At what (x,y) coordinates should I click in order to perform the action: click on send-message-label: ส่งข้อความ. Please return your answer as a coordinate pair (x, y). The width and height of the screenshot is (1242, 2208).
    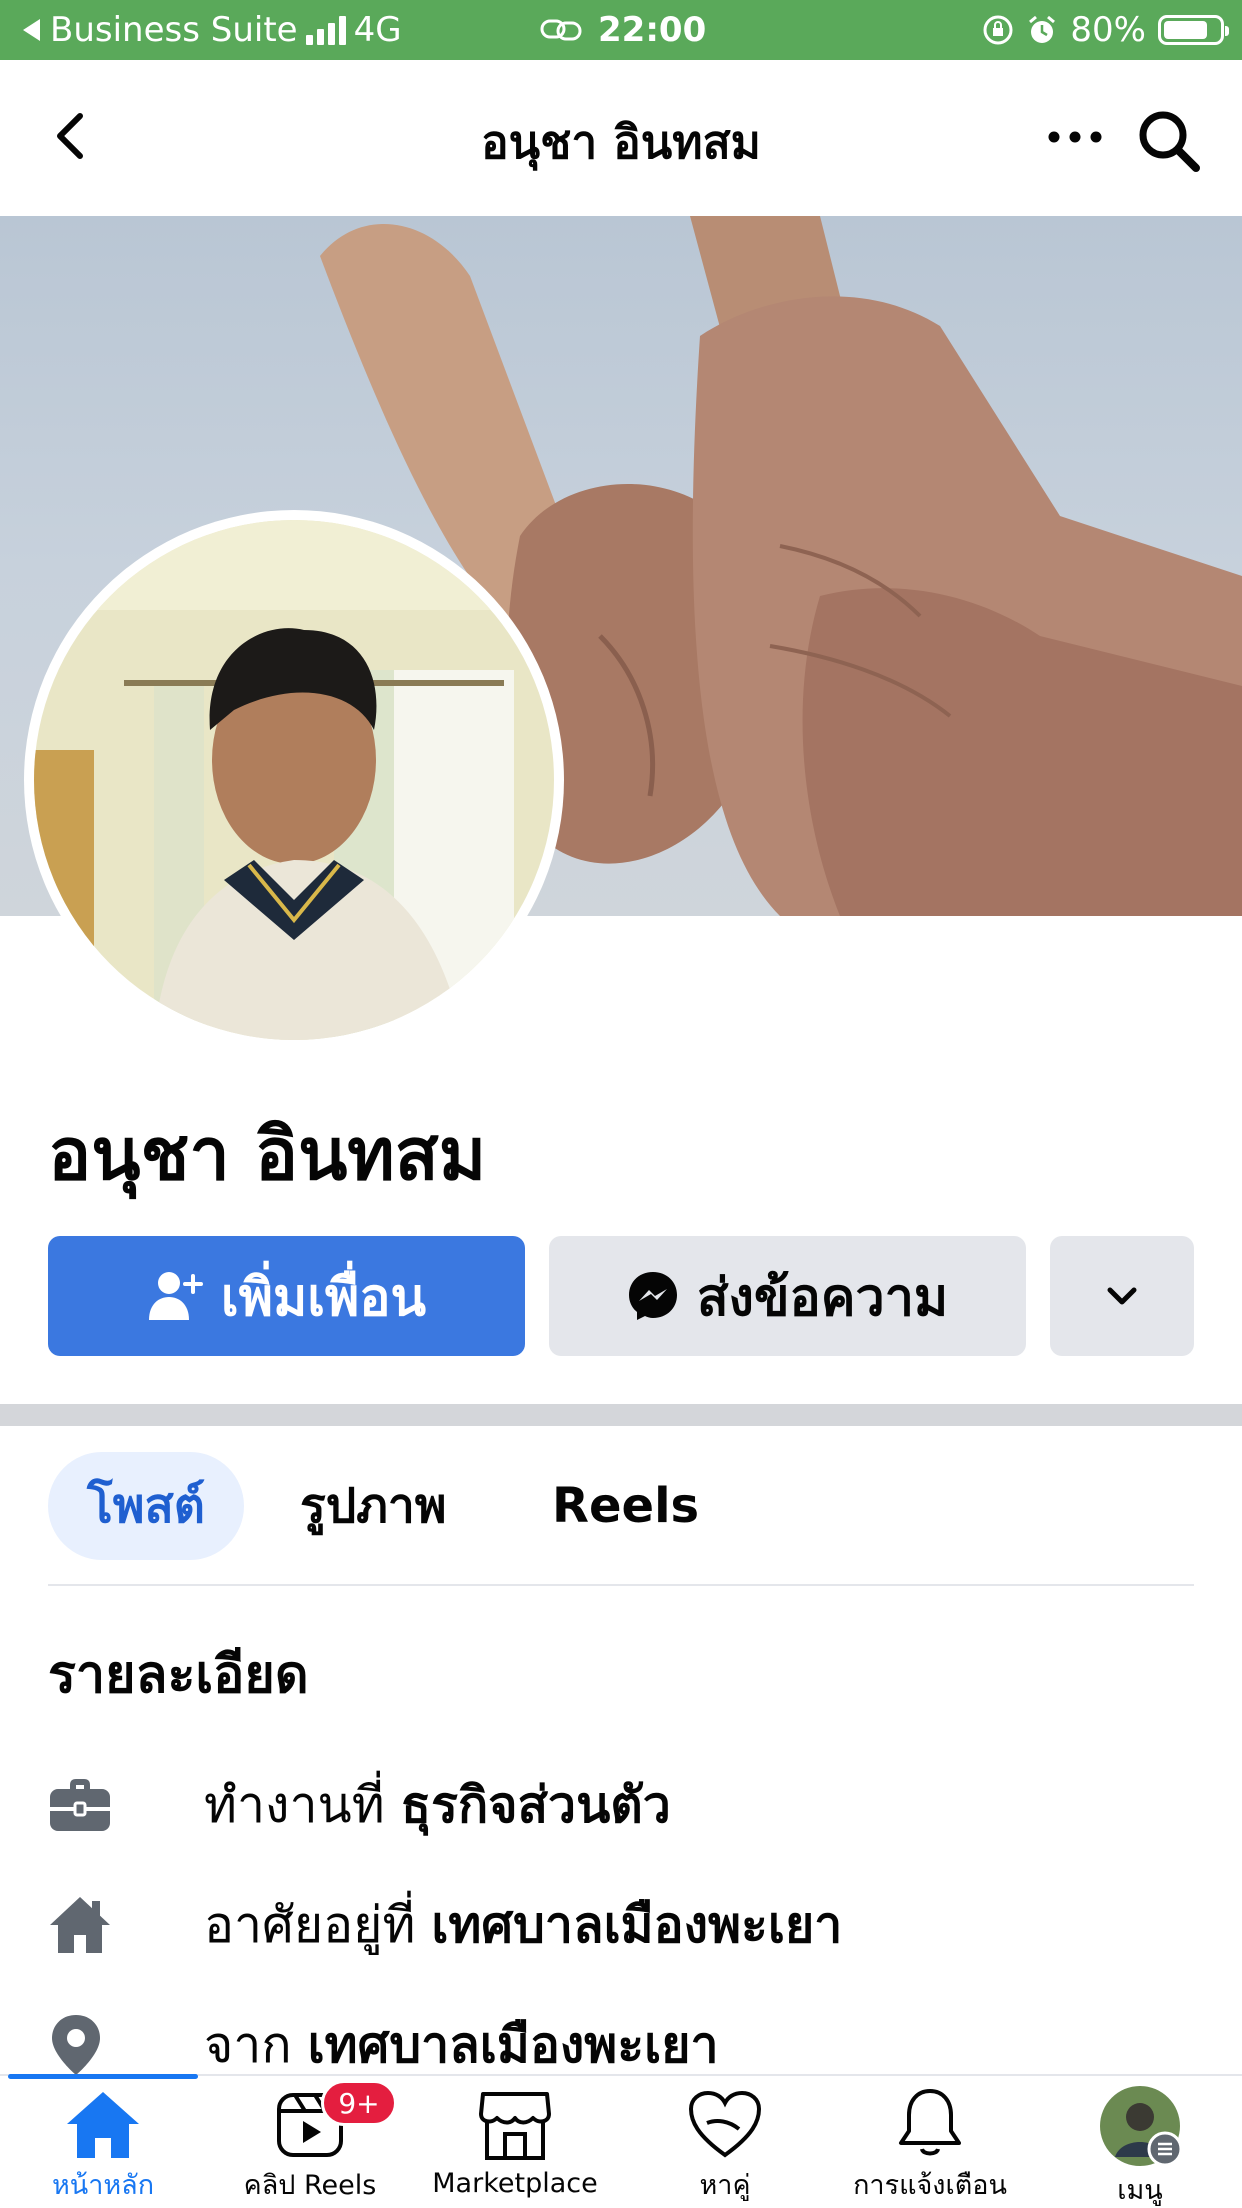
    Looking at the image, I should click on (822, 1297).